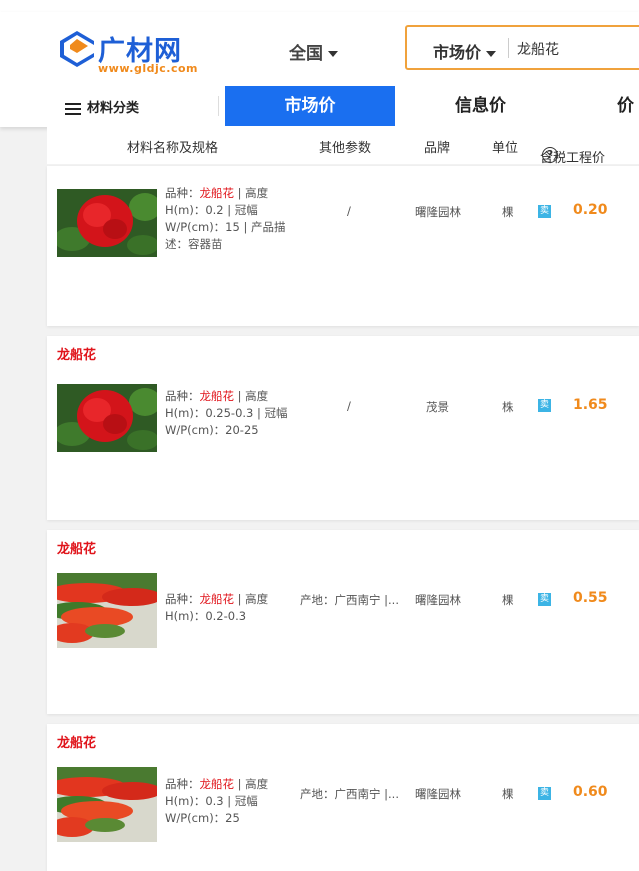 The image size is (639, 871). Describe the element at coordinates (77, 49) in the screenshot. I see `logo-mark-icon` at that location.